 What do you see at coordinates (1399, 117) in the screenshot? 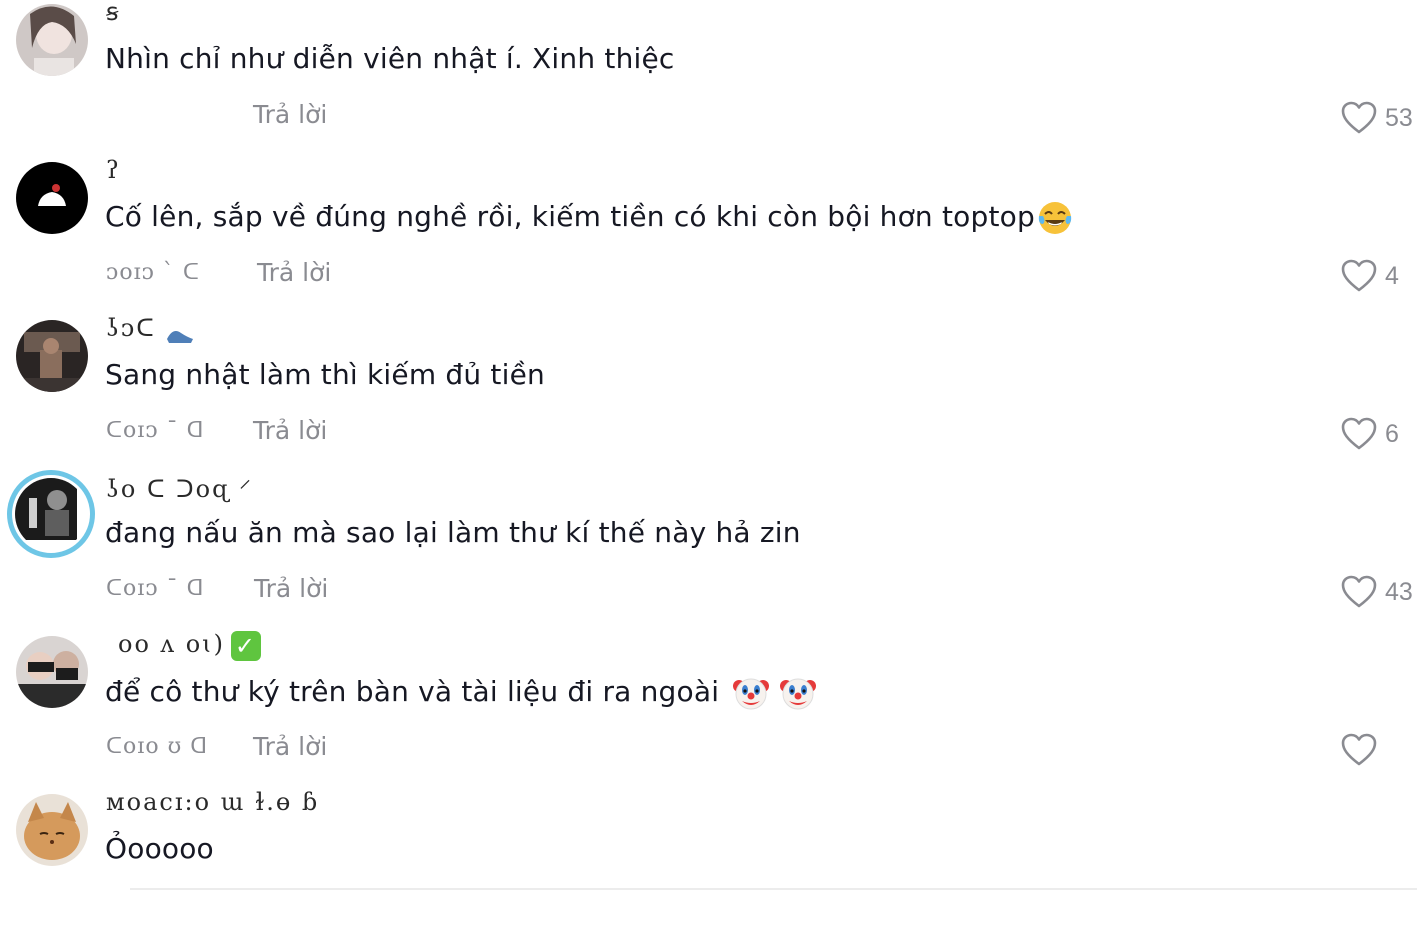
I see `like-count: 53` at bounding box center [1399, 117].